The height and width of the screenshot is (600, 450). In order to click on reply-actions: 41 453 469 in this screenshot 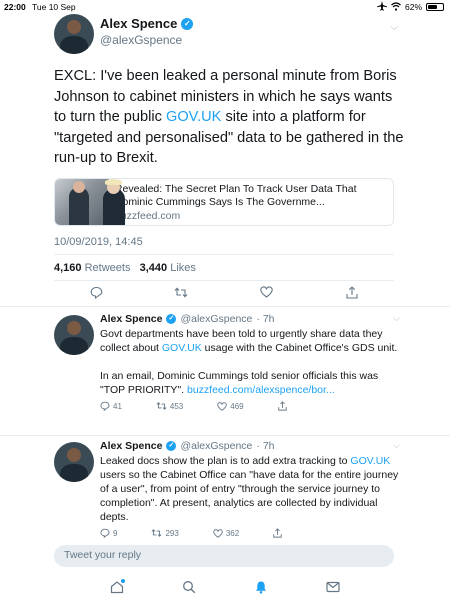, I will do `click(250, 406)`.